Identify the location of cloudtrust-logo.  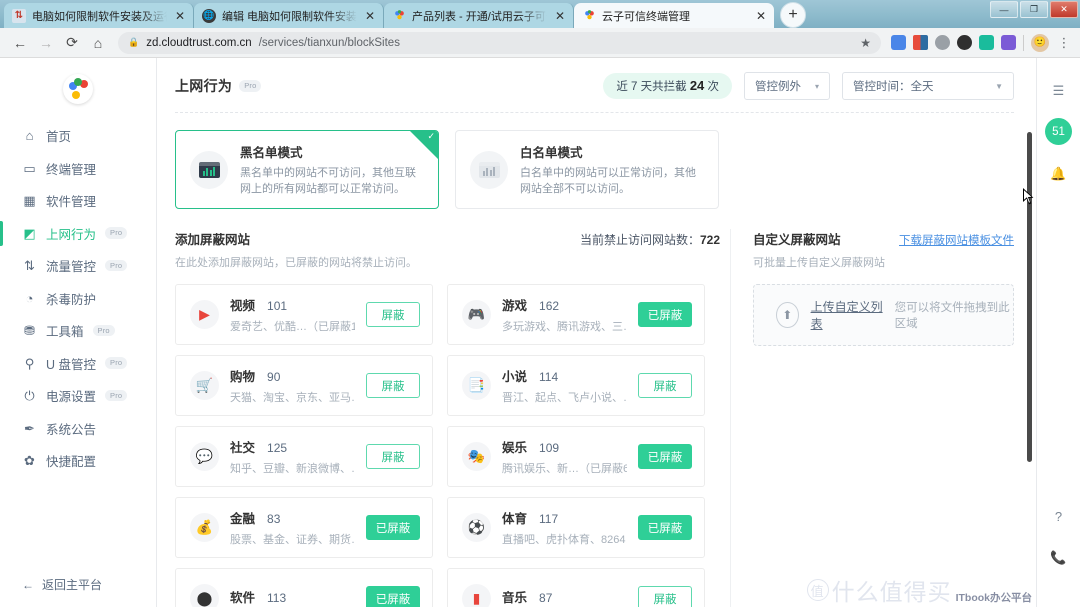
(78, 89).